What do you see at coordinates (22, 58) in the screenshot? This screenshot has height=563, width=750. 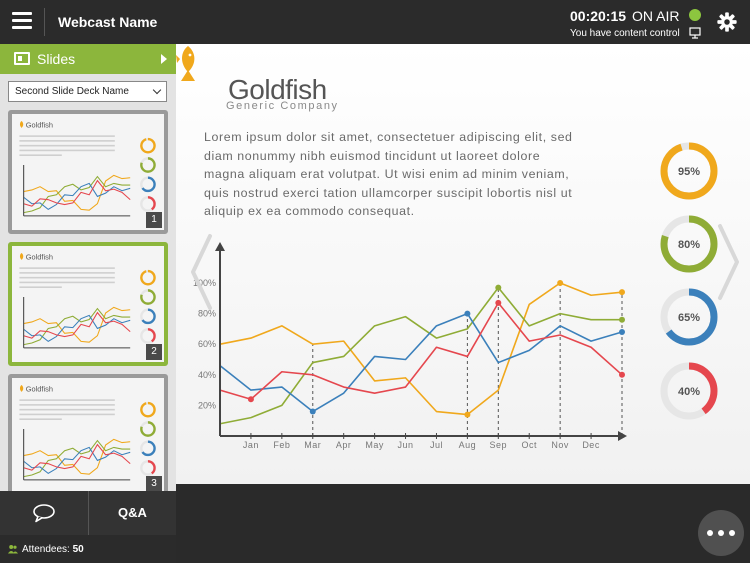 I see `slides-icon` at bounding box center [22, 58].